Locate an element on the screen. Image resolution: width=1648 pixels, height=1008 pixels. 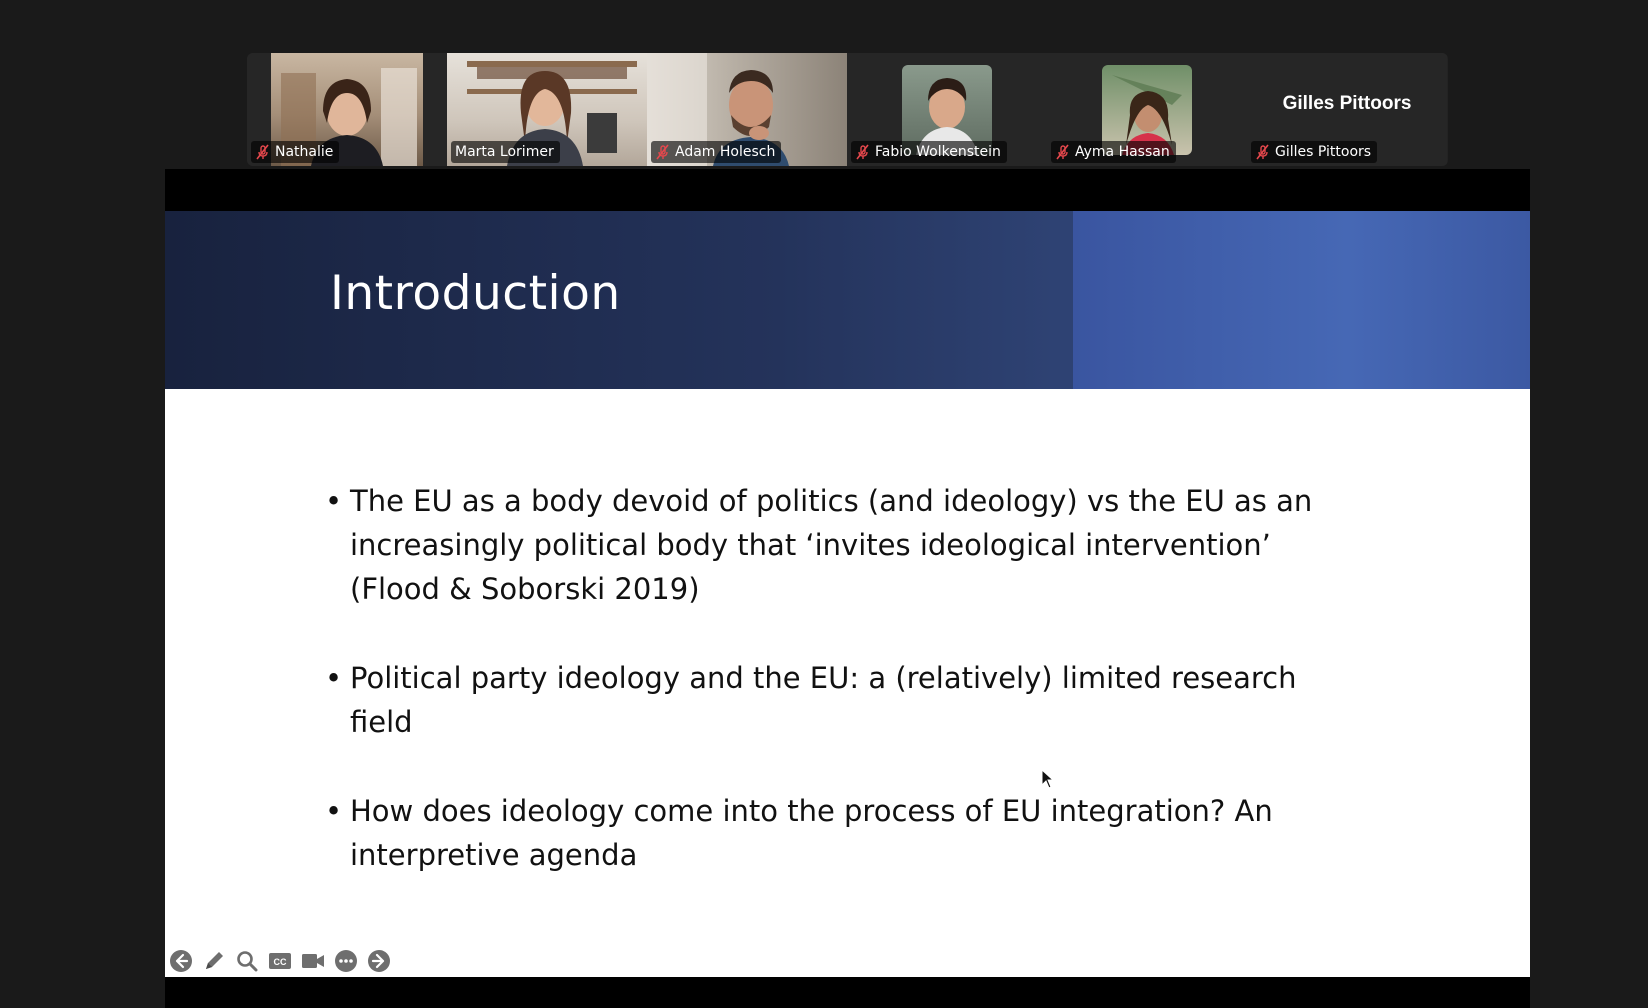
previous-slide-icon is located at coordinates (181, 961).